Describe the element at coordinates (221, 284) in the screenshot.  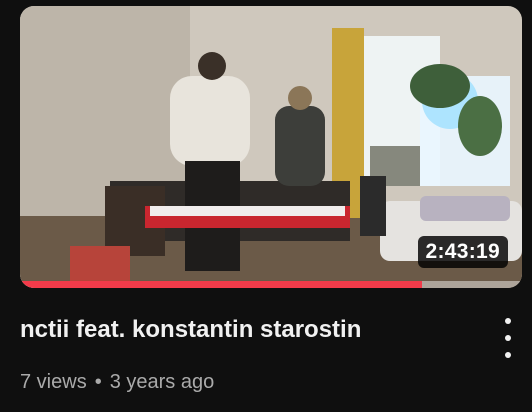
I see `progress-fill` at that location.